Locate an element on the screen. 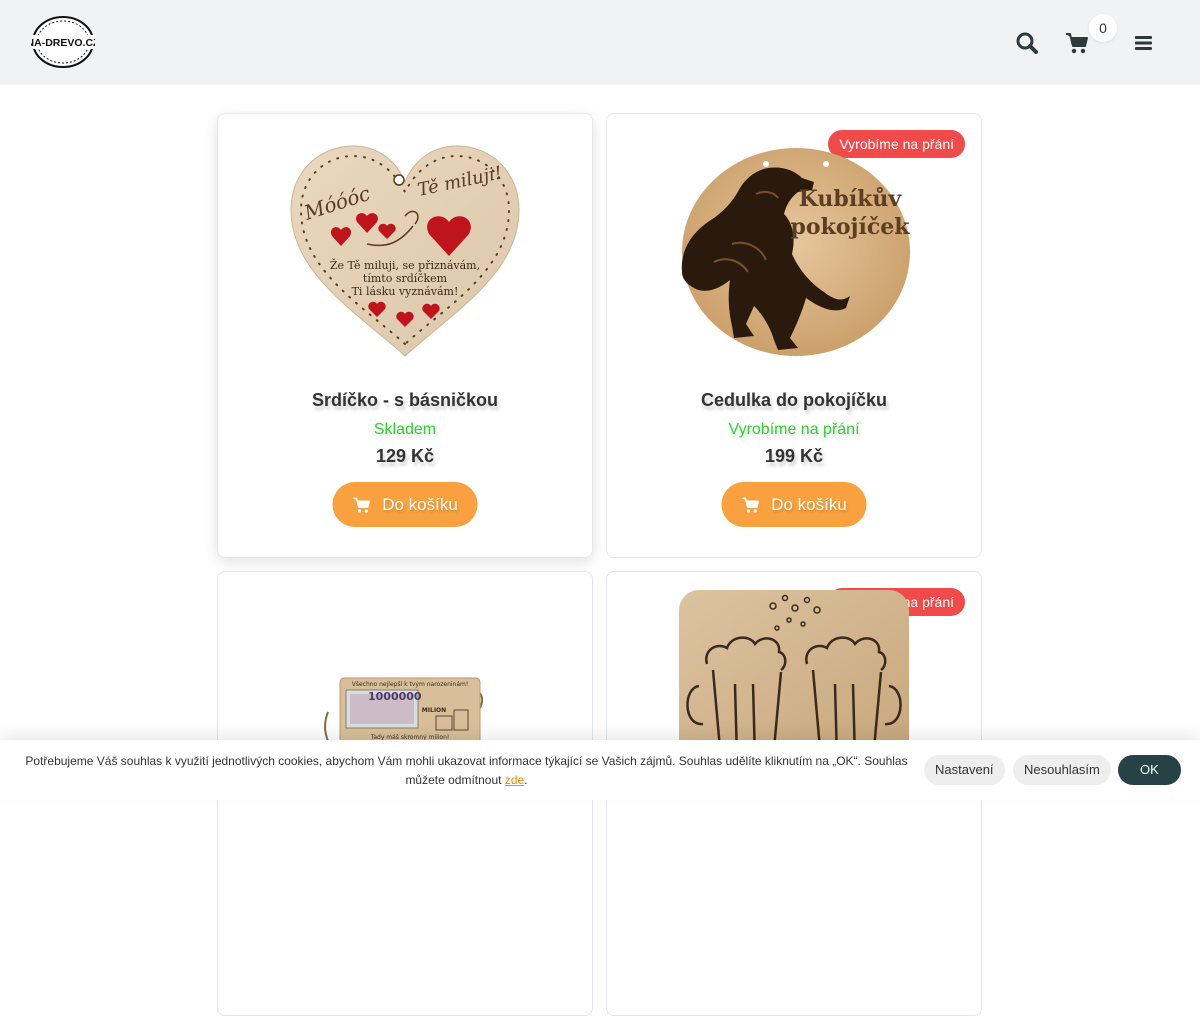 The image size is (1200, 1016). cookie-settings-button: Nastavení is located at coordinates (964, 770).